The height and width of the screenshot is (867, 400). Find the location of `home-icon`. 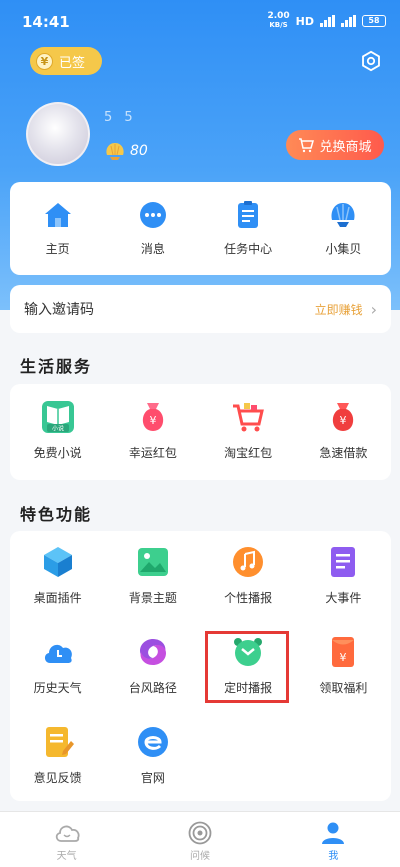

home-icon is located at coordinates (57, 215).